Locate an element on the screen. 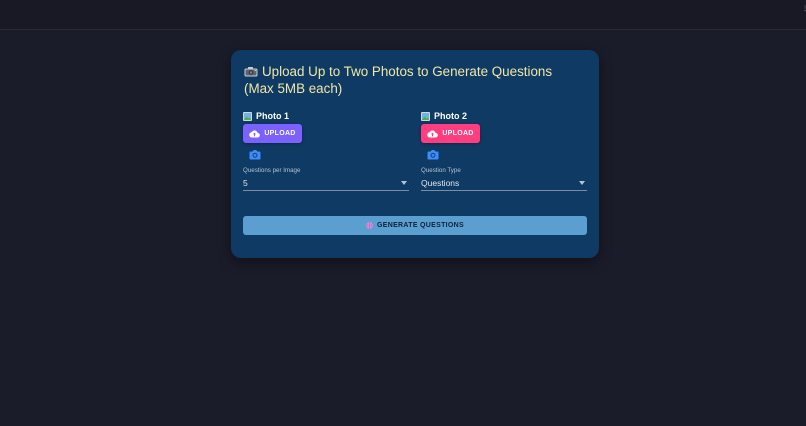 Image resolution: width=806 pixels, height=426 pixels. photo-2-label-text: Photo 2 is located at coordinates (450, 116).